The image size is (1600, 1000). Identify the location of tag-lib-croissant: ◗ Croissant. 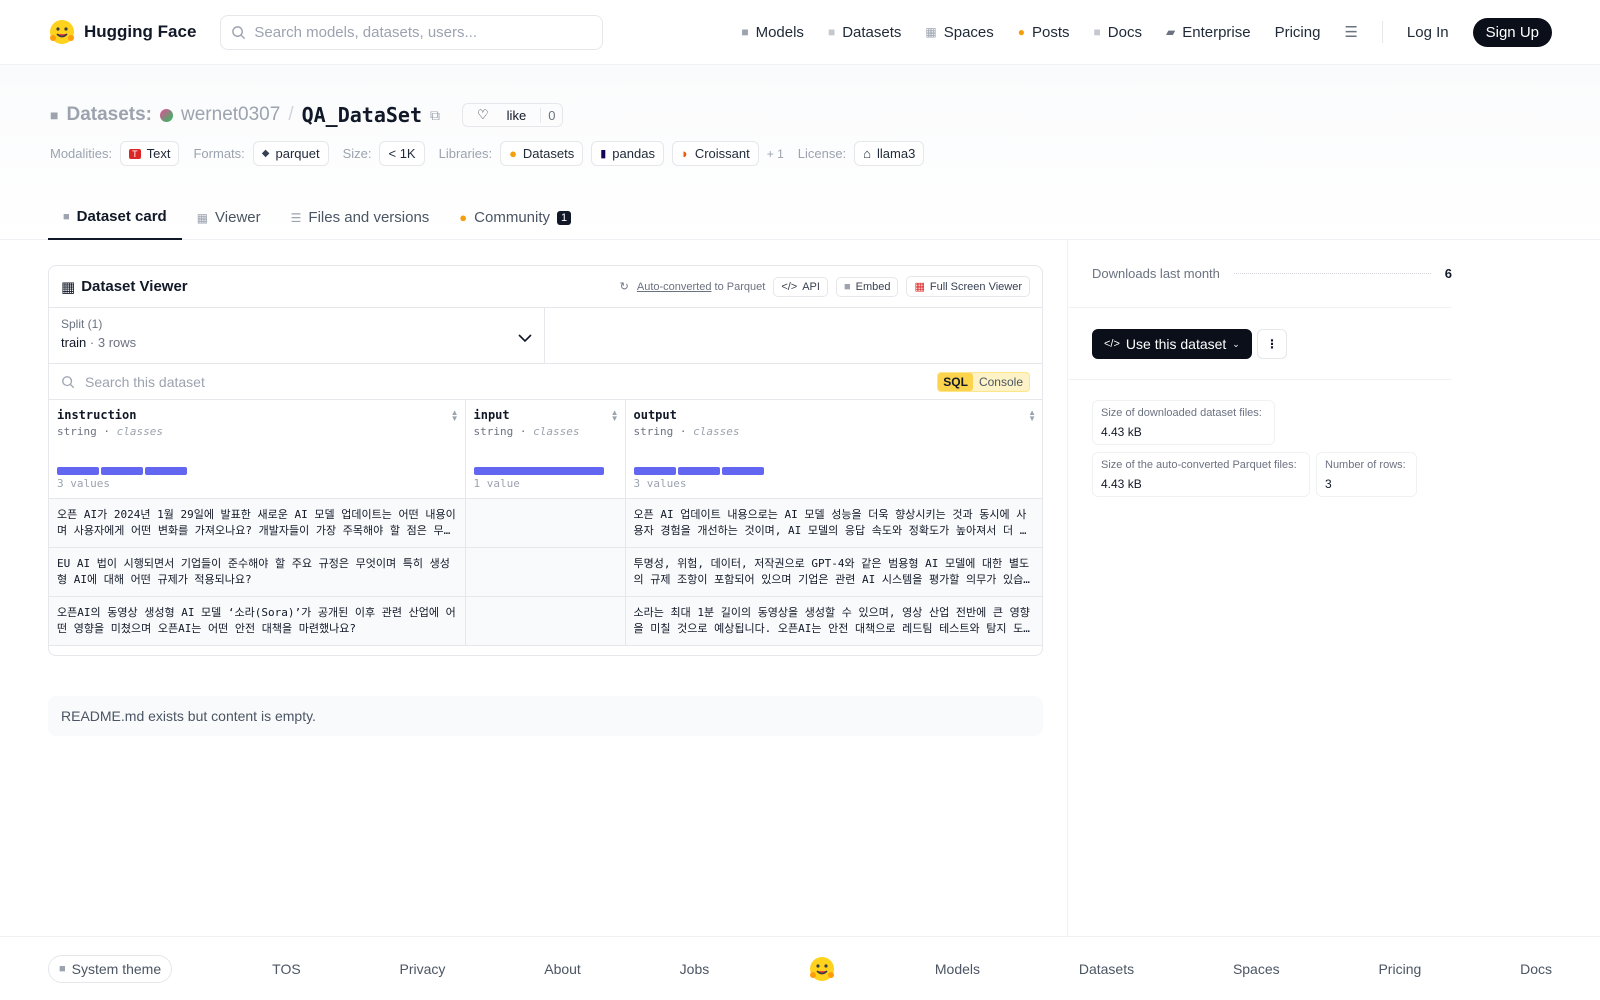
(715, 153).